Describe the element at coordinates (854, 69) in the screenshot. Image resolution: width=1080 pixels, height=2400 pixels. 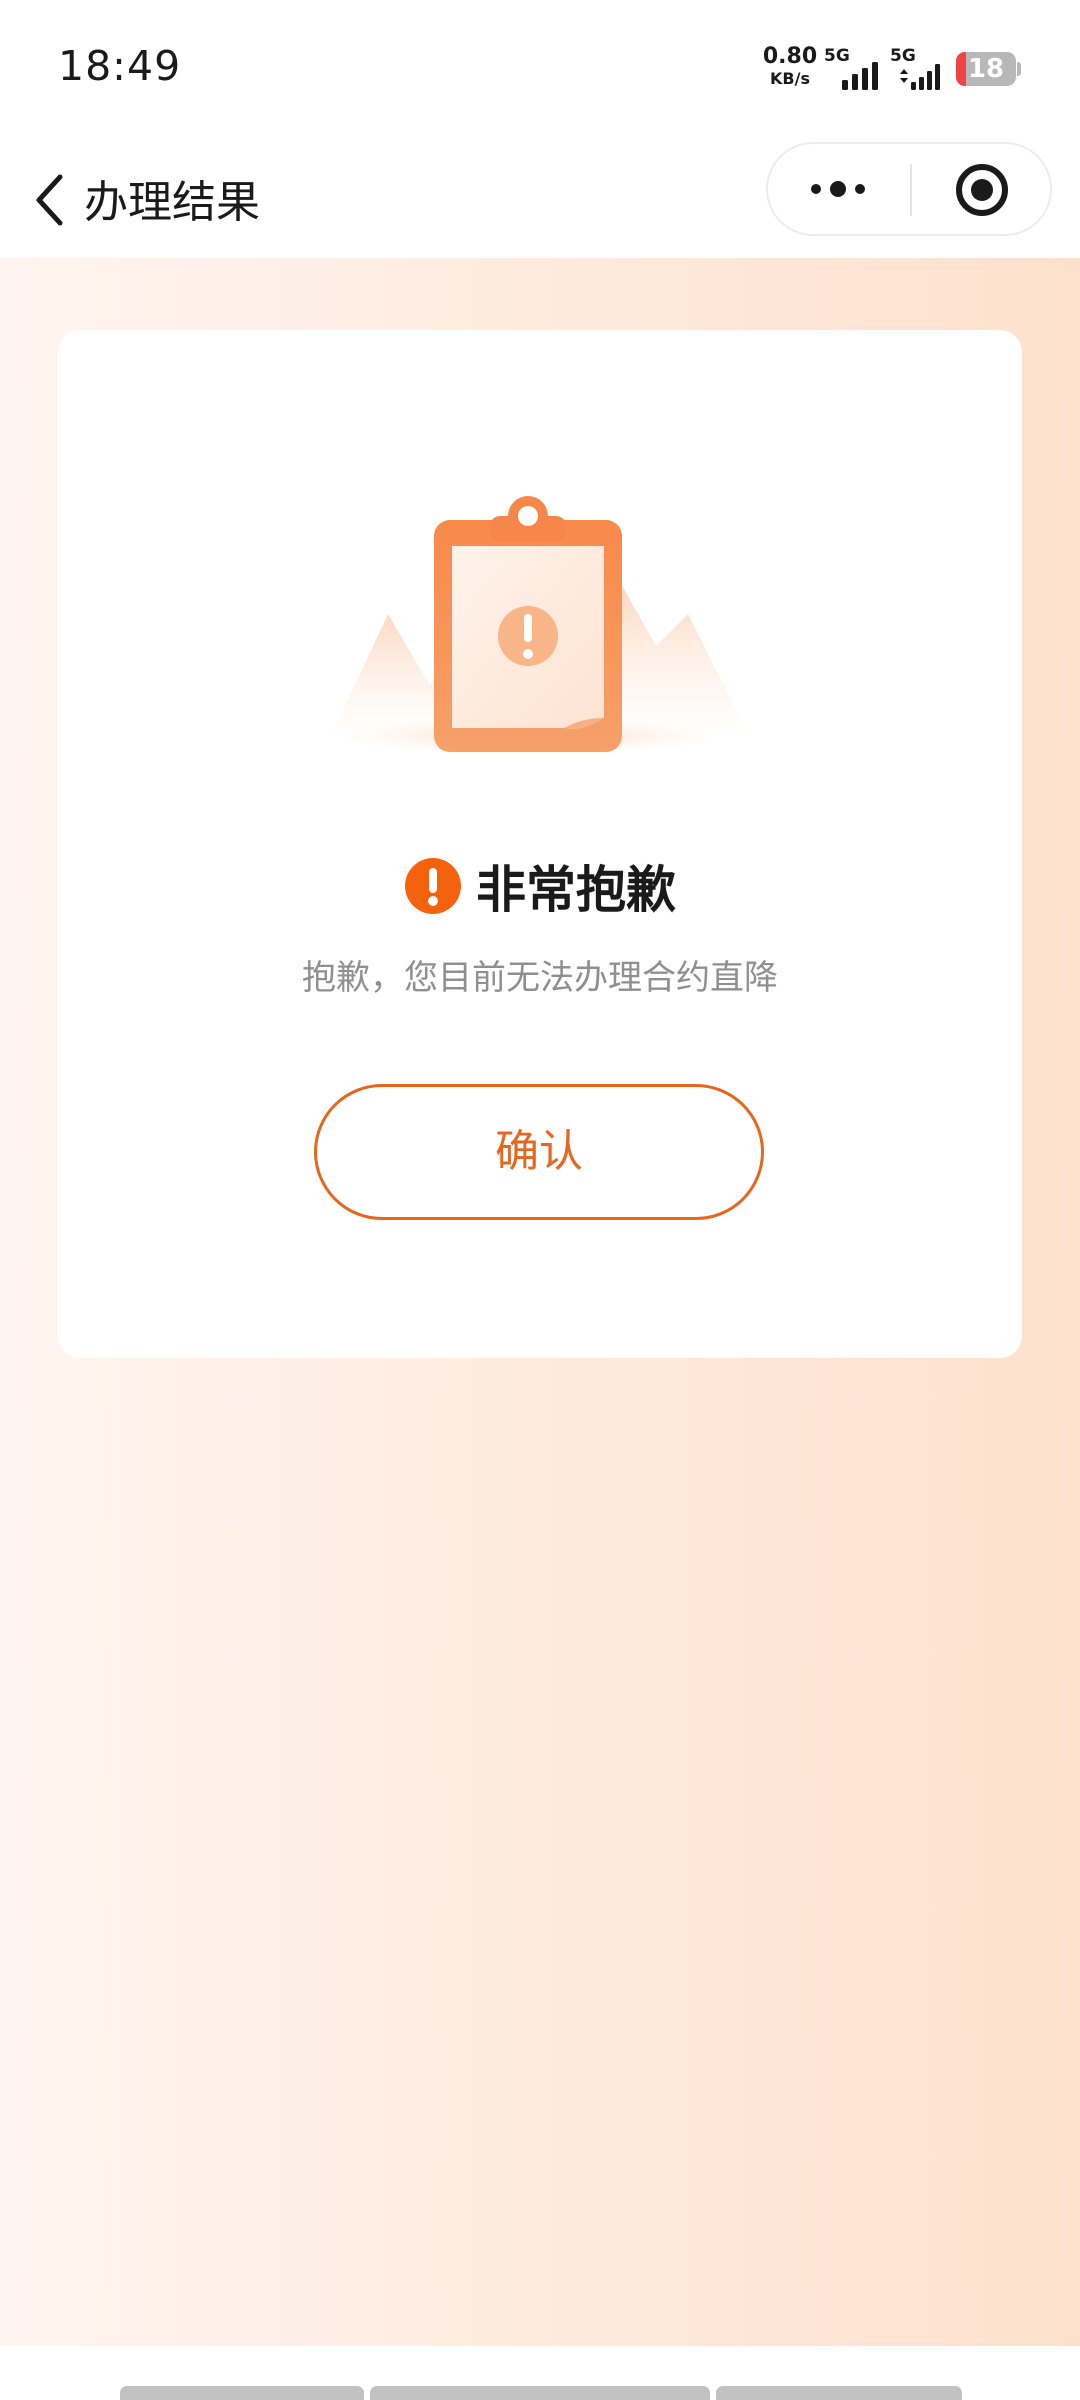
I see `sim1-signal-icon: 5G` at that location.